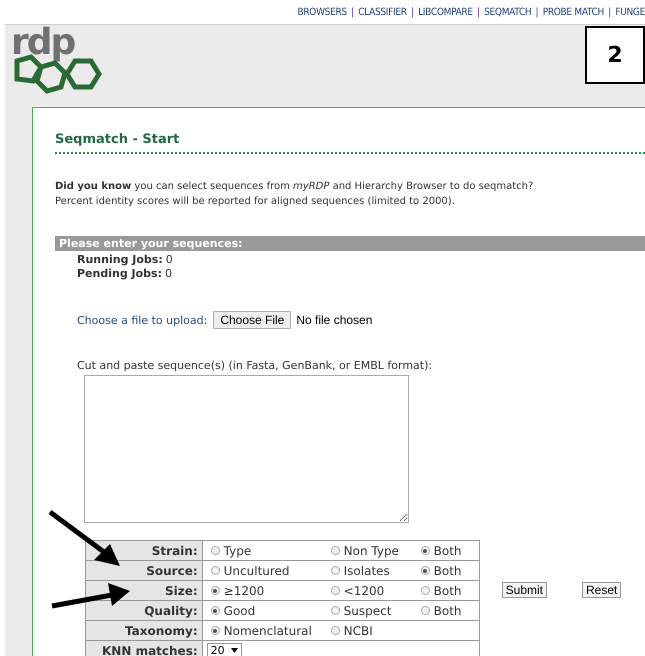 Image resolution: width=645 pixels, height=656 pixels. What do you see at coordinates (144, 630) in the screenshot?
I see `option-label: Taxonomy:` at bounding box center [144, 630].